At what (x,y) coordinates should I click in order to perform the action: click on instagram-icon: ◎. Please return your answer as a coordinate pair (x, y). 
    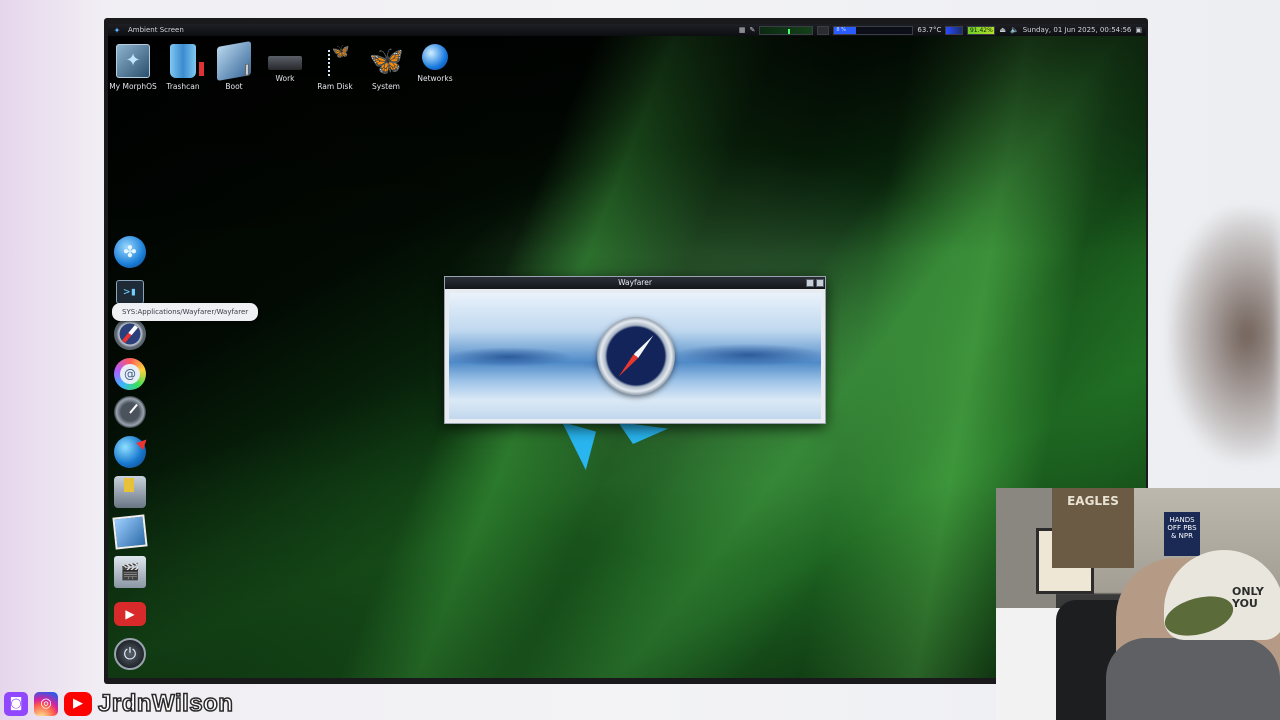
    Looking at the image, I should click on (46, 704).